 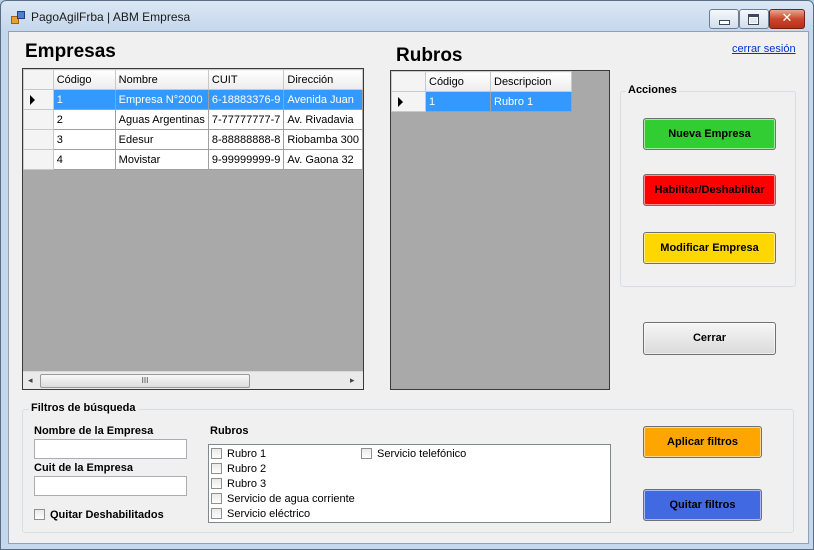 What do you see at coordinates (246, 139) in the screenshot?
I see `cell-cuit: 8-88888888-8` at bounding box center [246, 139].